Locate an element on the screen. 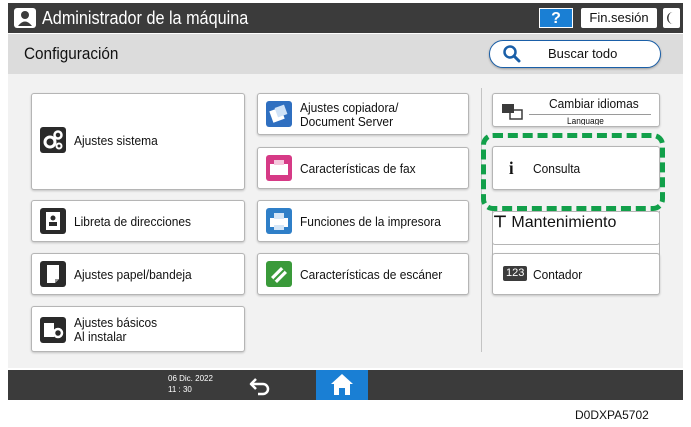 This screenshot has height=427, width=691. search-icon is located at coordinates (512, 56).